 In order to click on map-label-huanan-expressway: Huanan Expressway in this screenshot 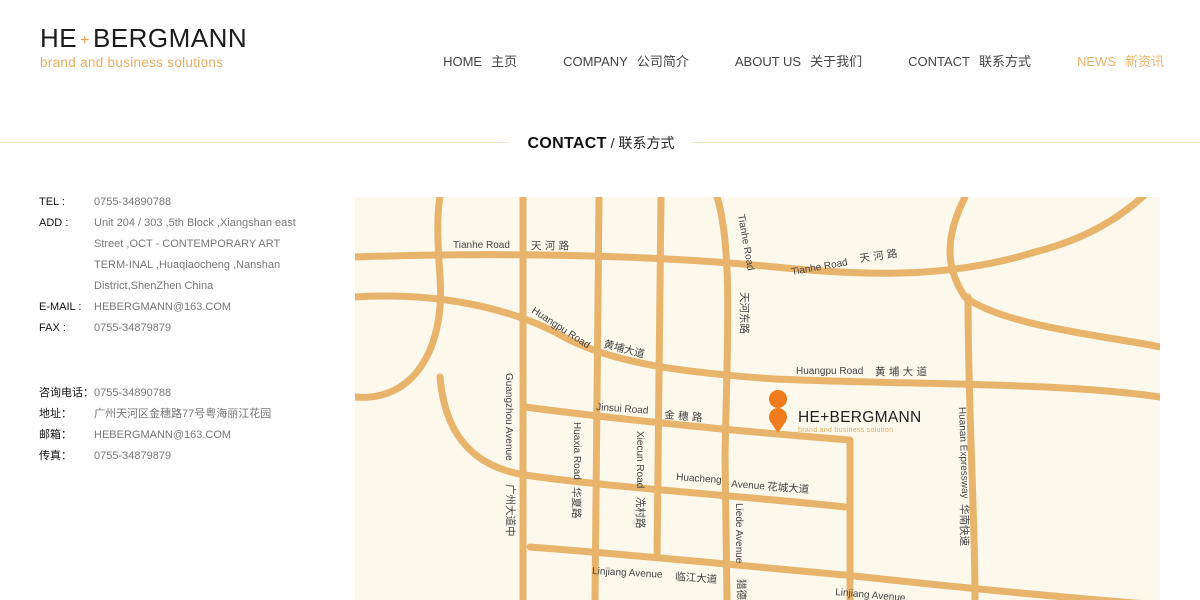, I will do `click(963, 453)`.